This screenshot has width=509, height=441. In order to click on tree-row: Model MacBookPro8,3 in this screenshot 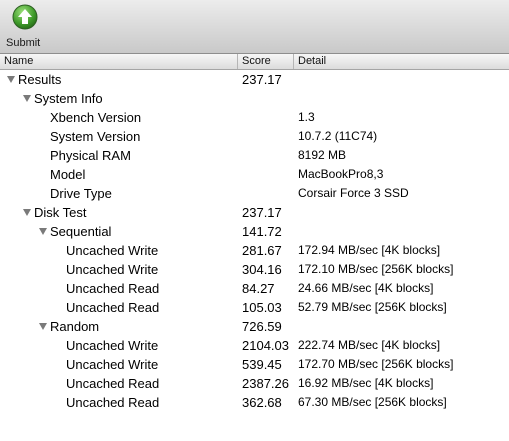, I will do `click(254, 174)`.